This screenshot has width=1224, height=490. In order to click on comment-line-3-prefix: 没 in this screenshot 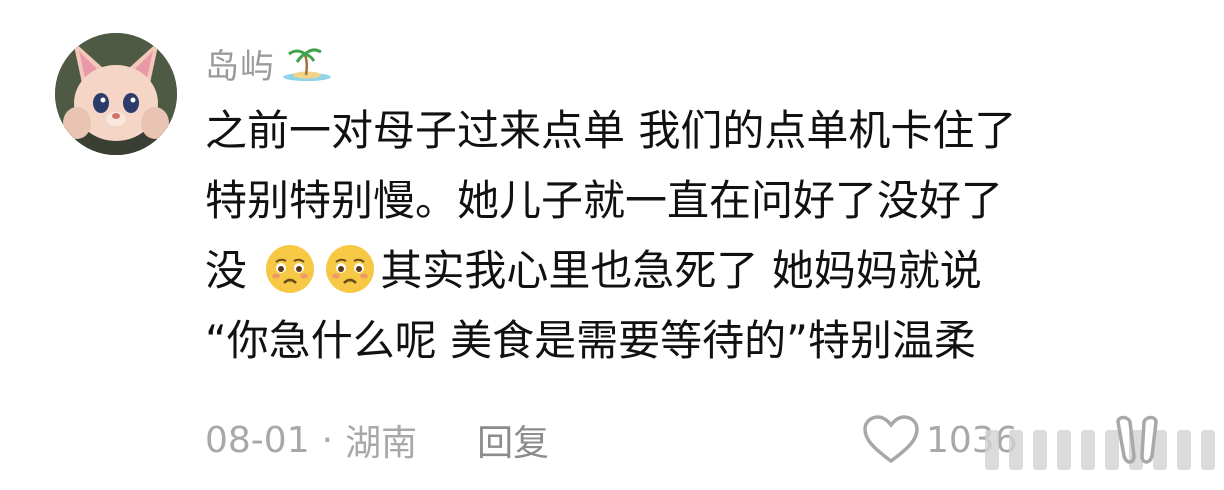, I will do `click(226, 270)`.